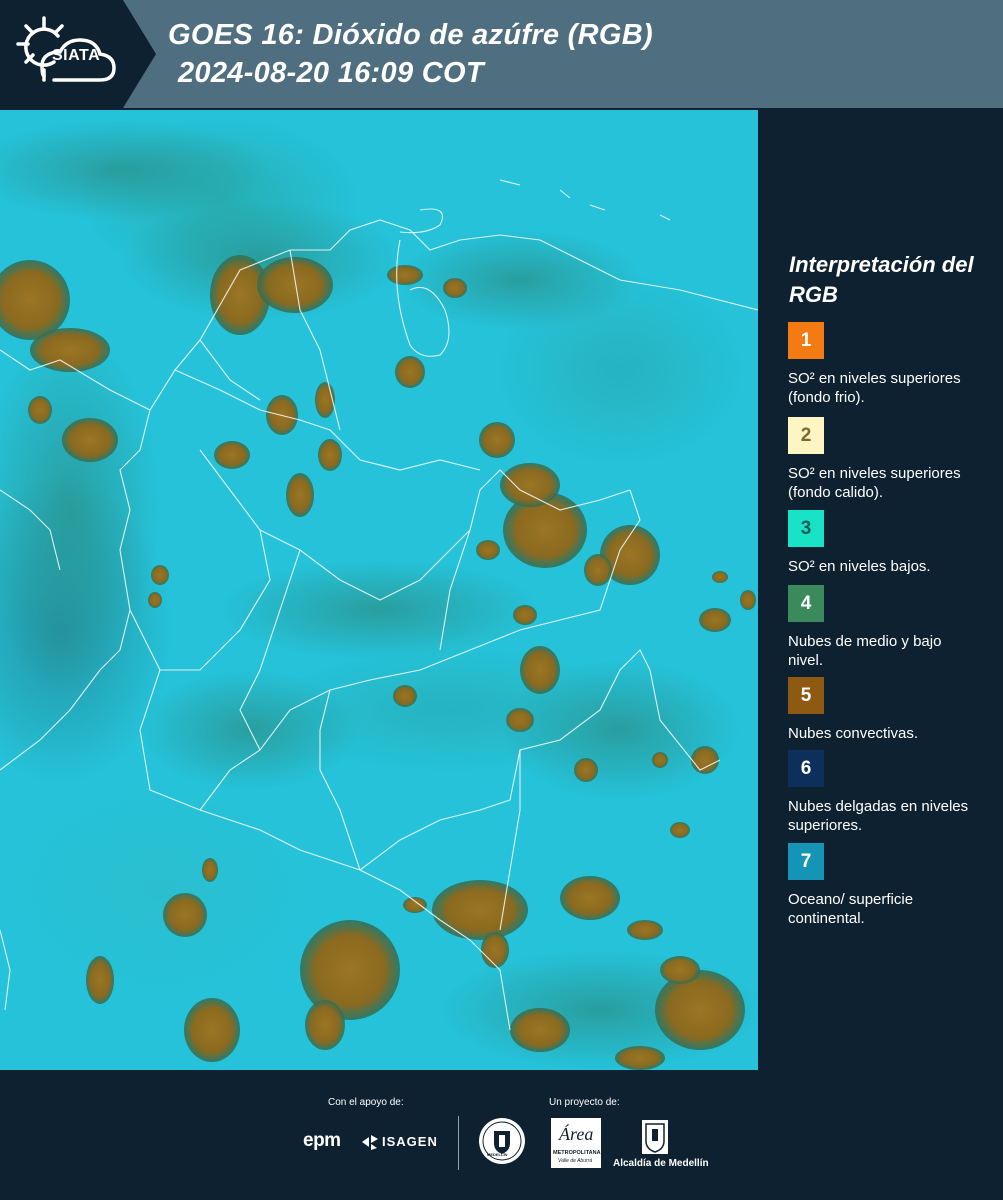 This screenshot has width=1003, height=1200. I want to click on legend-item-7: 7 Oceano/ superficie continental., so click(890, 885).